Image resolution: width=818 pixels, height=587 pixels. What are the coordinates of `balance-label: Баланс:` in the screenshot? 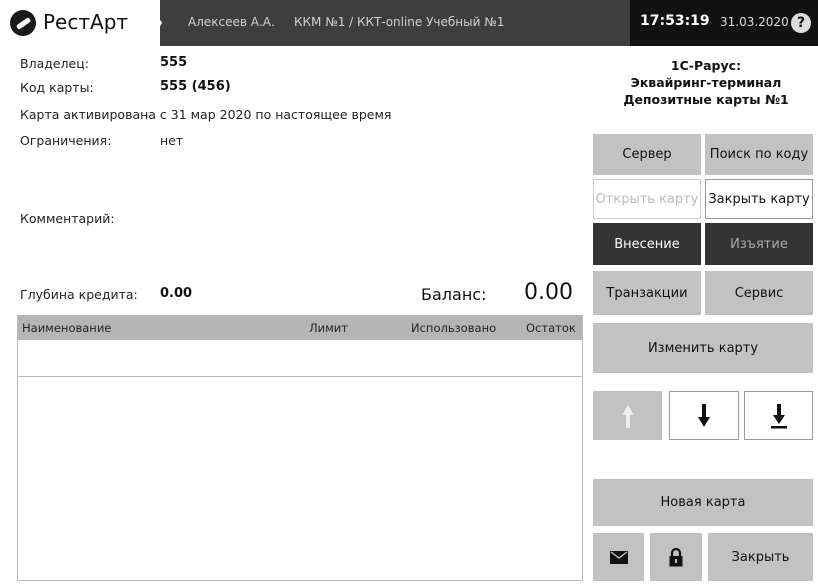 It's located at (454, 294).